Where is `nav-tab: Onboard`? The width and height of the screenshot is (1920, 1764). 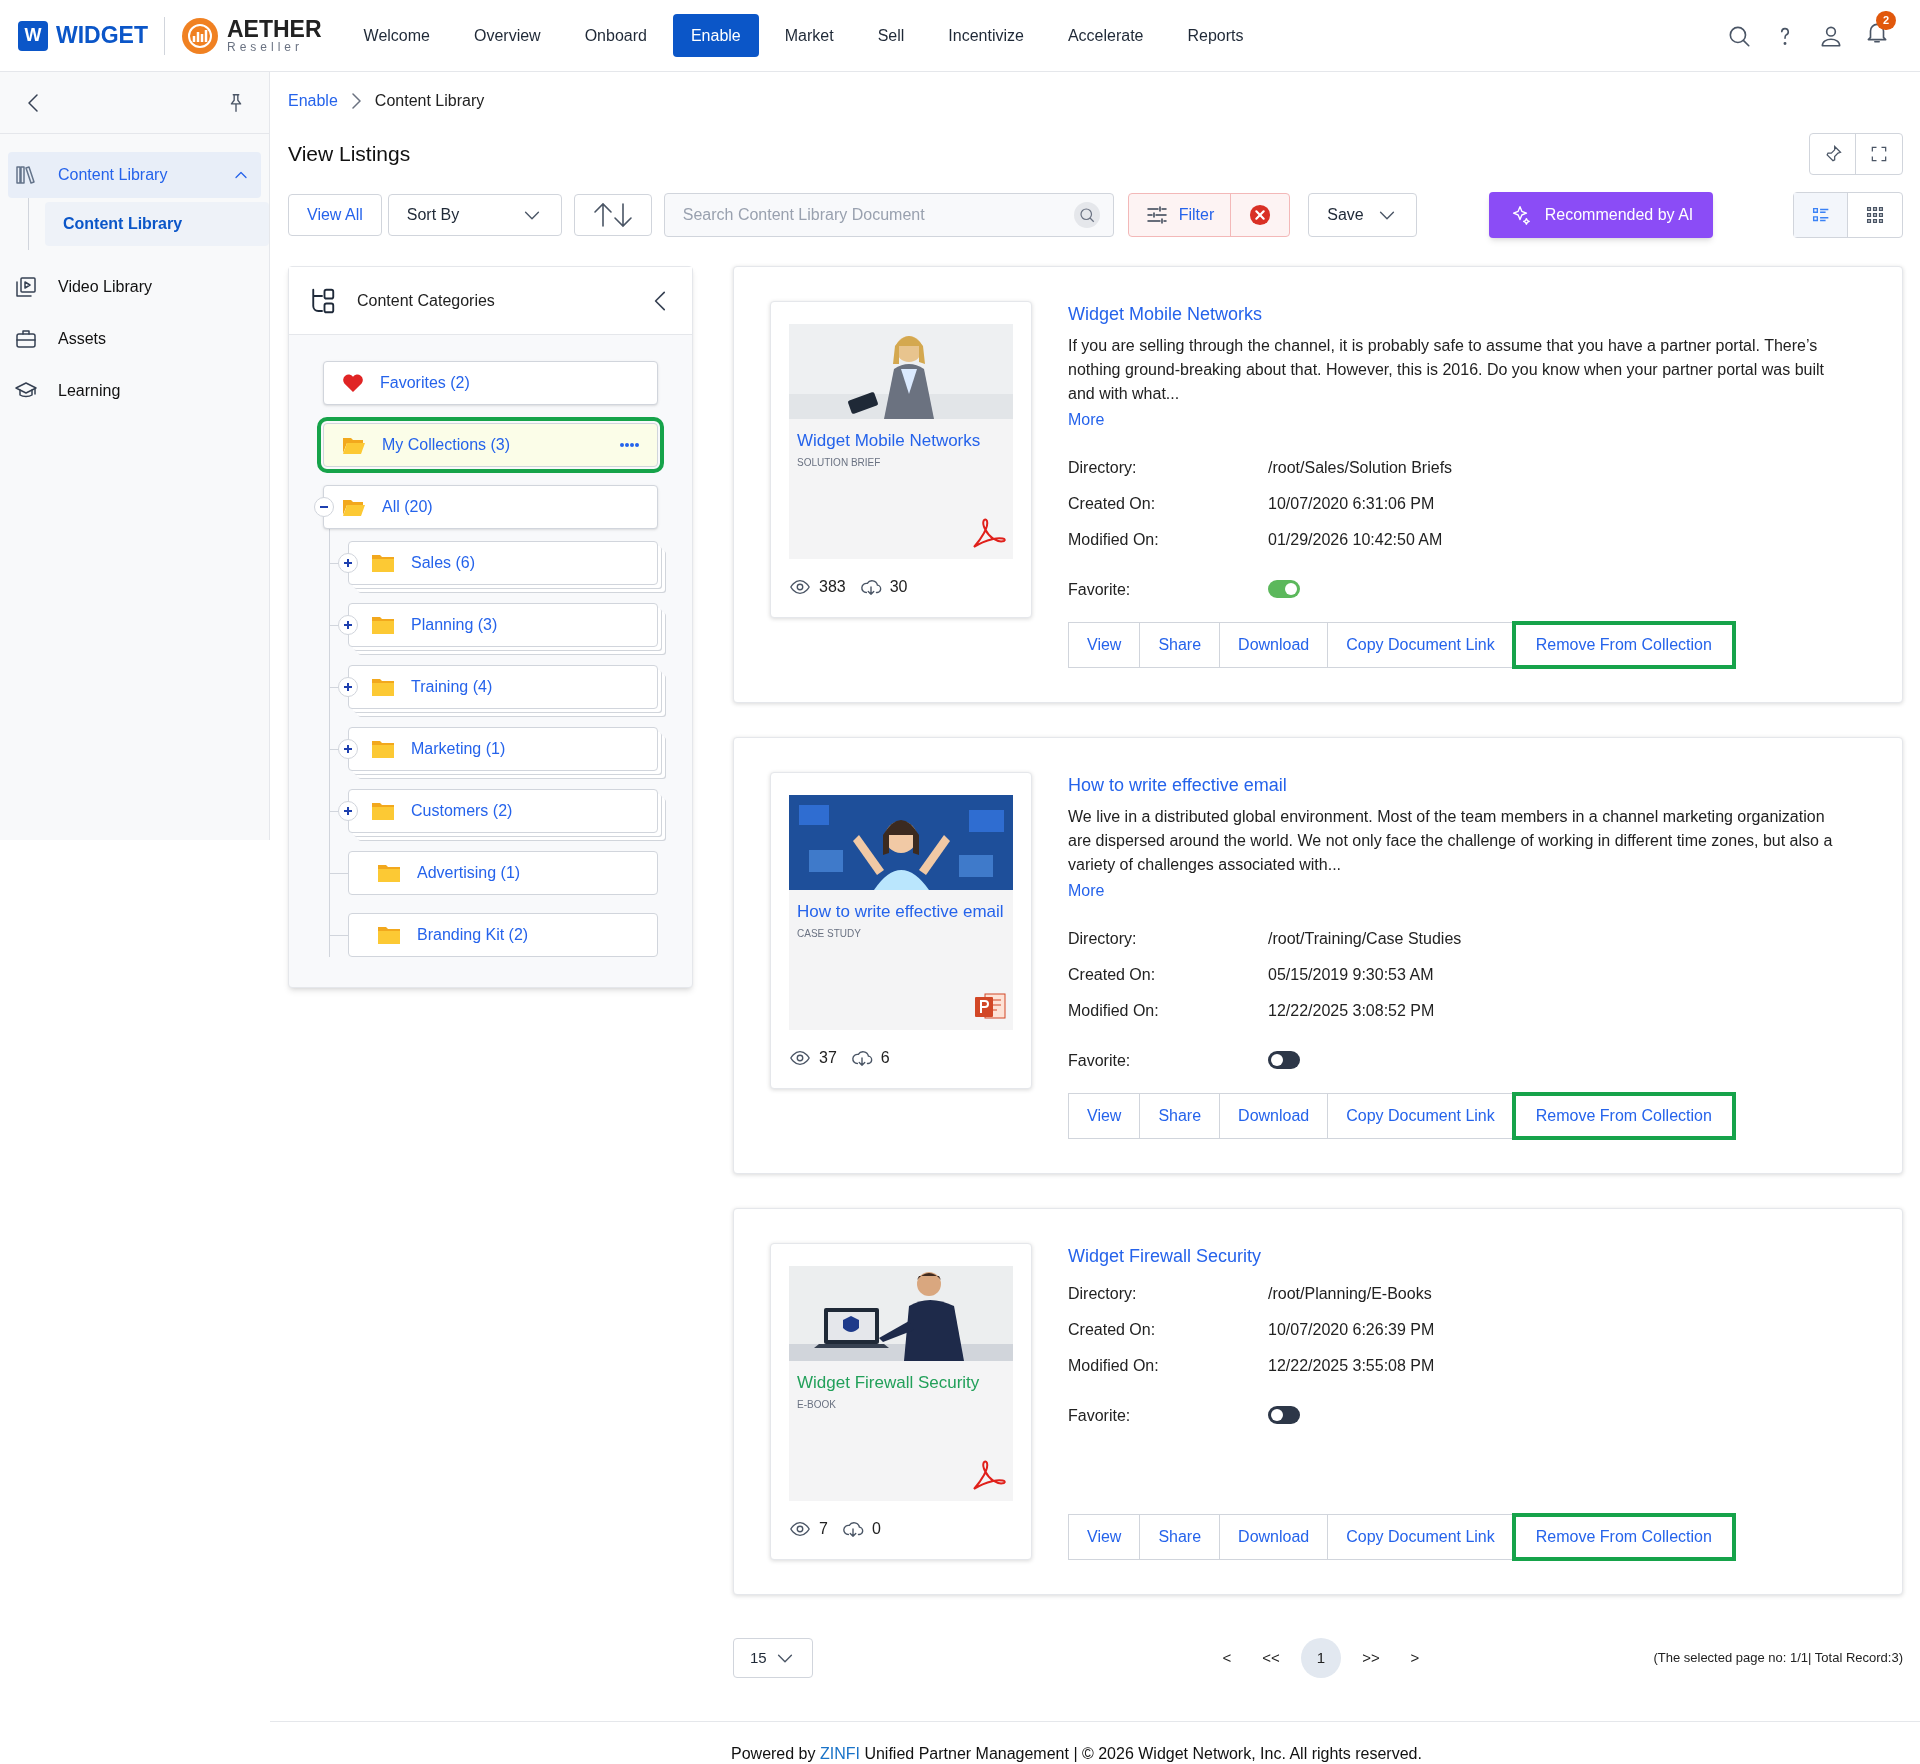
nav-tab: Onboard is located at coordinates (615, 35).